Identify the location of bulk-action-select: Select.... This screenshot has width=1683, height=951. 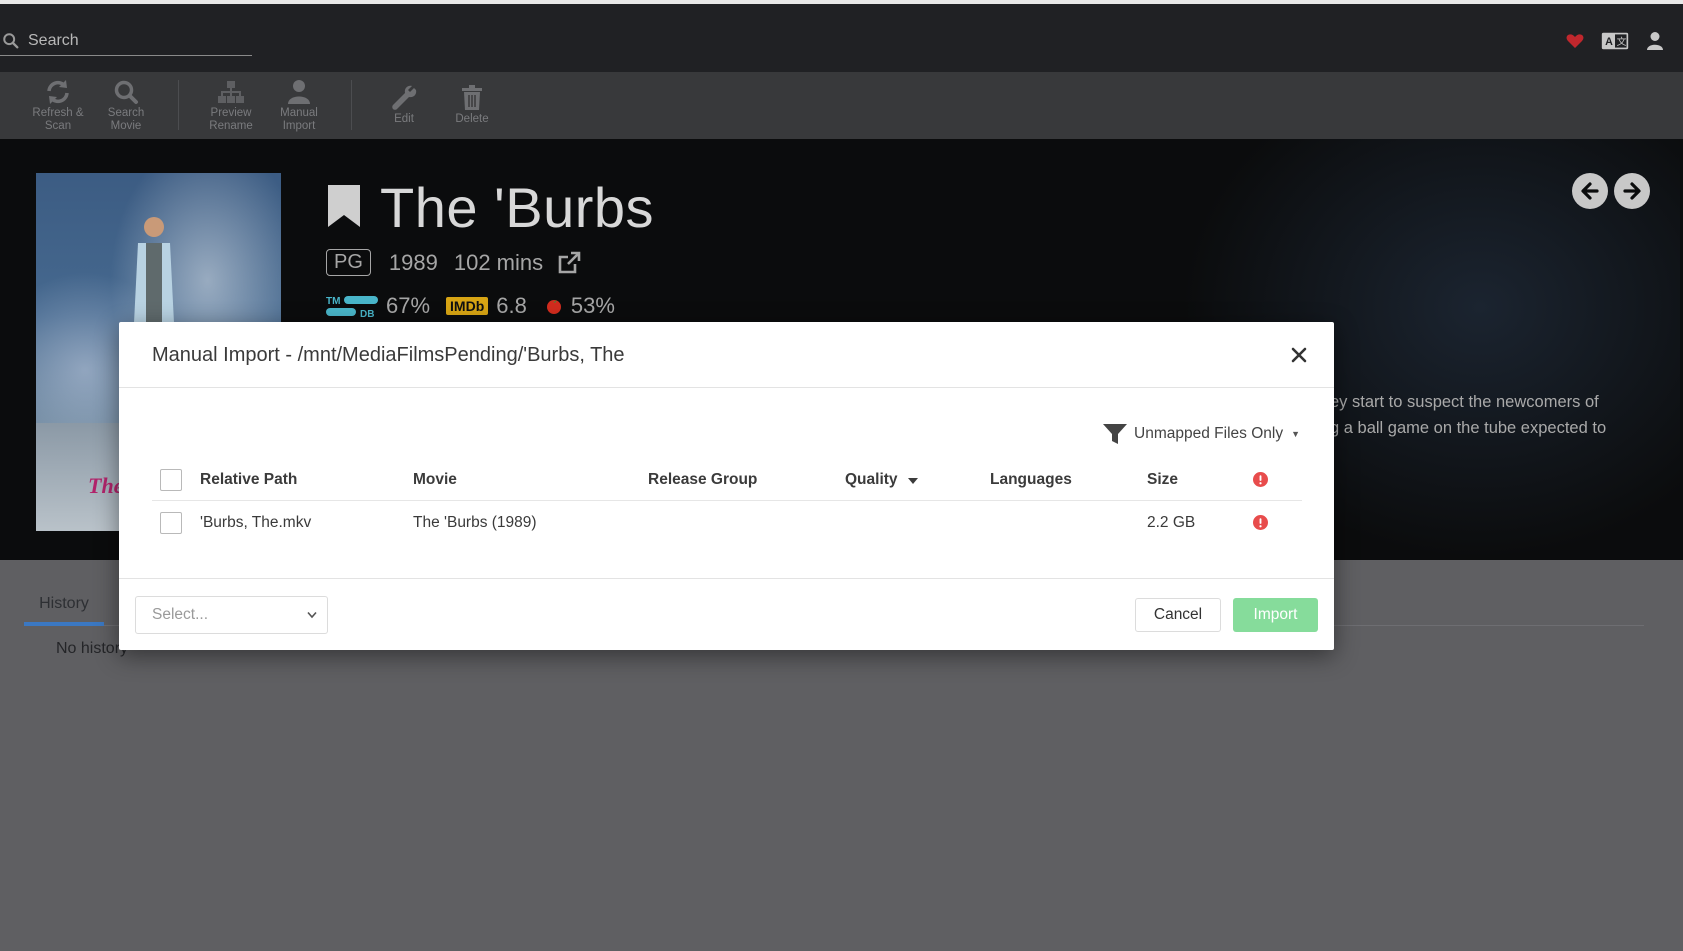
(231, 615).